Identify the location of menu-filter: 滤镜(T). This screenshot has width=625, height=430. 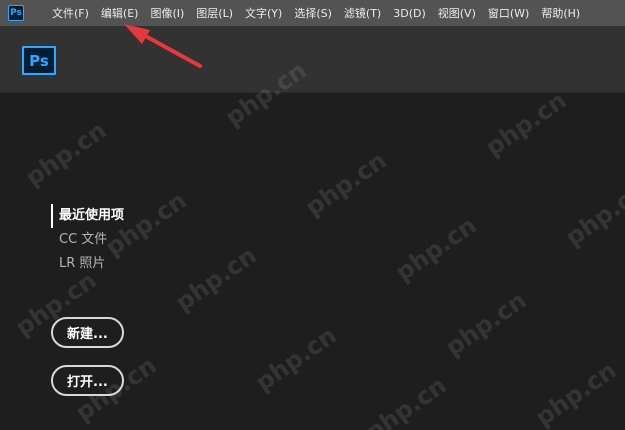
(362, 13).